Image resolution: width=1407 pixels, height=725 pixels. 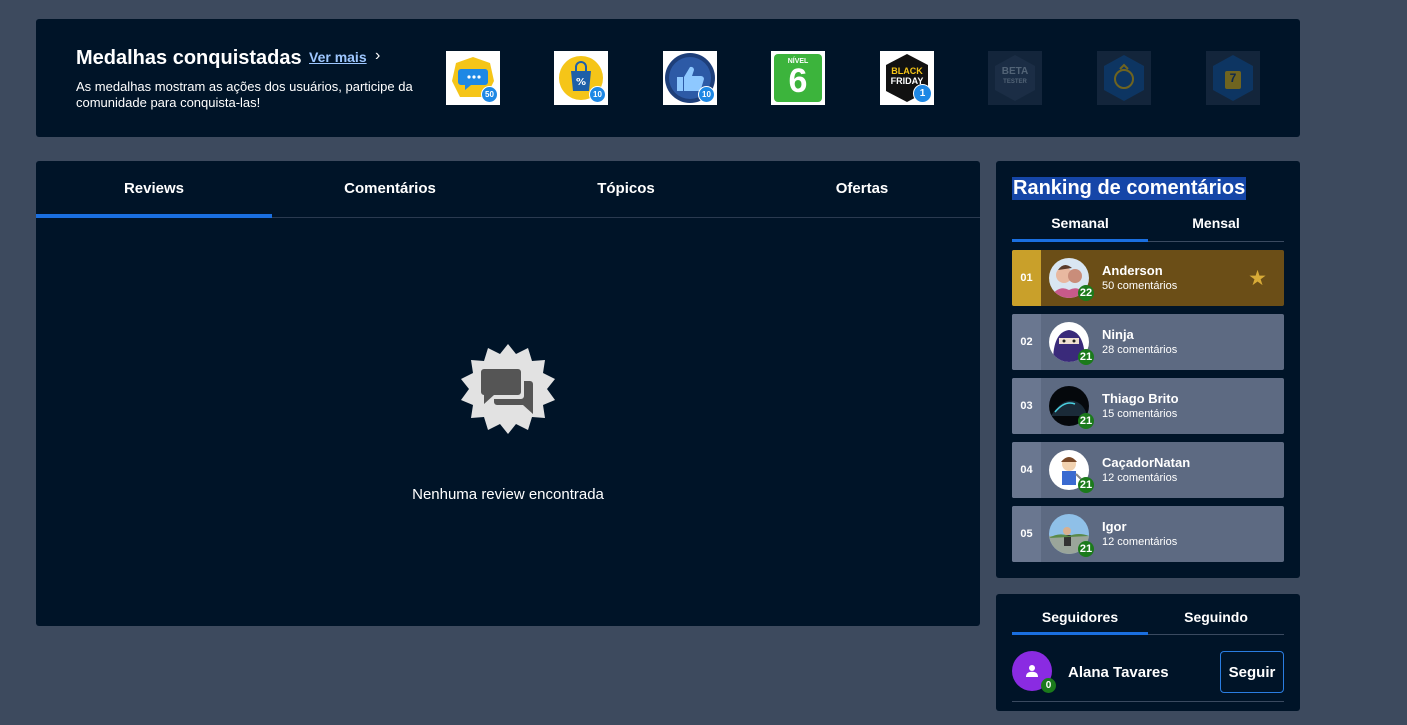 What do you see at coordinates (508, 389) in the screenshot?
I see `forum-icon` at bounding box center [508, 389].